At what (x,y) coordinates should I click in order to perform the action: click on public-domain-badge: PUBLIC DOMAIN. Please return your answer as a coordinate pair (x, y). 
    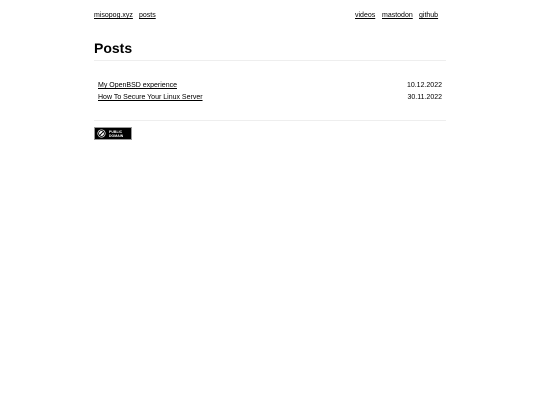
    Looking at the image, I should click on (113, 133).